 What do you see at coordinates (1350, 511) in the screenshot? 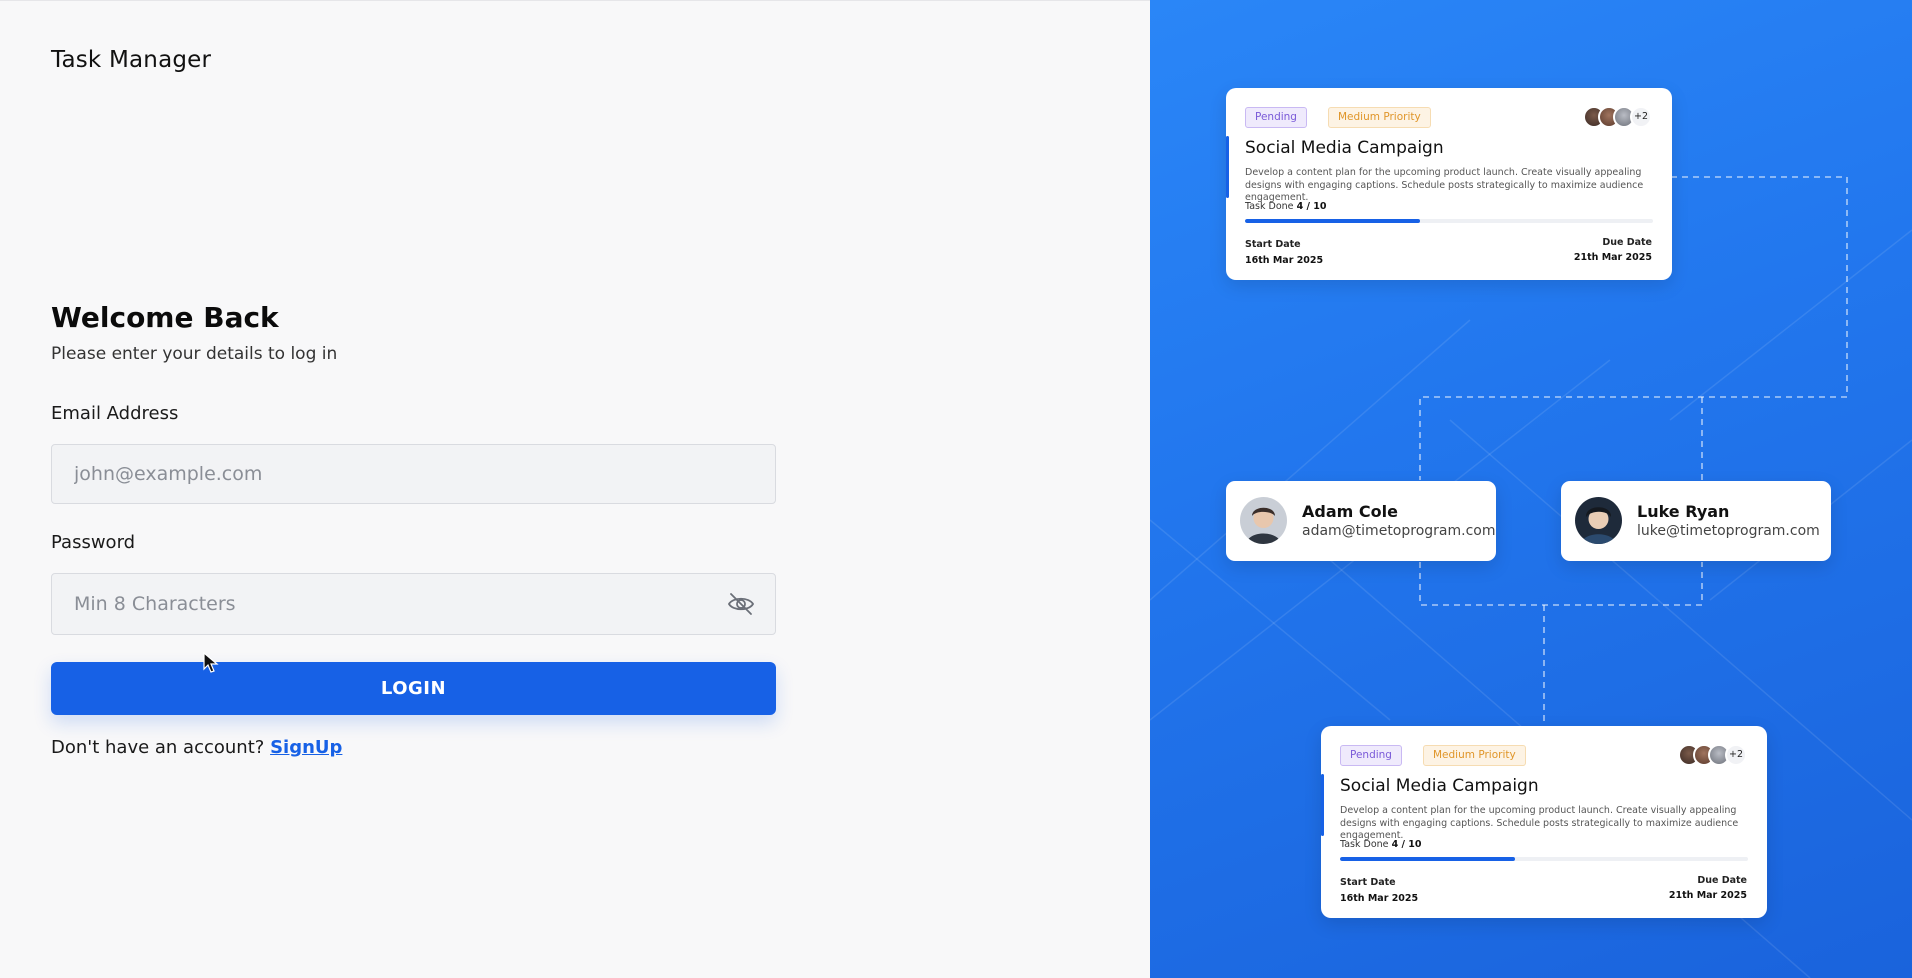
I see `user-name: Adam Cole` at bounding box center [1350, 511].